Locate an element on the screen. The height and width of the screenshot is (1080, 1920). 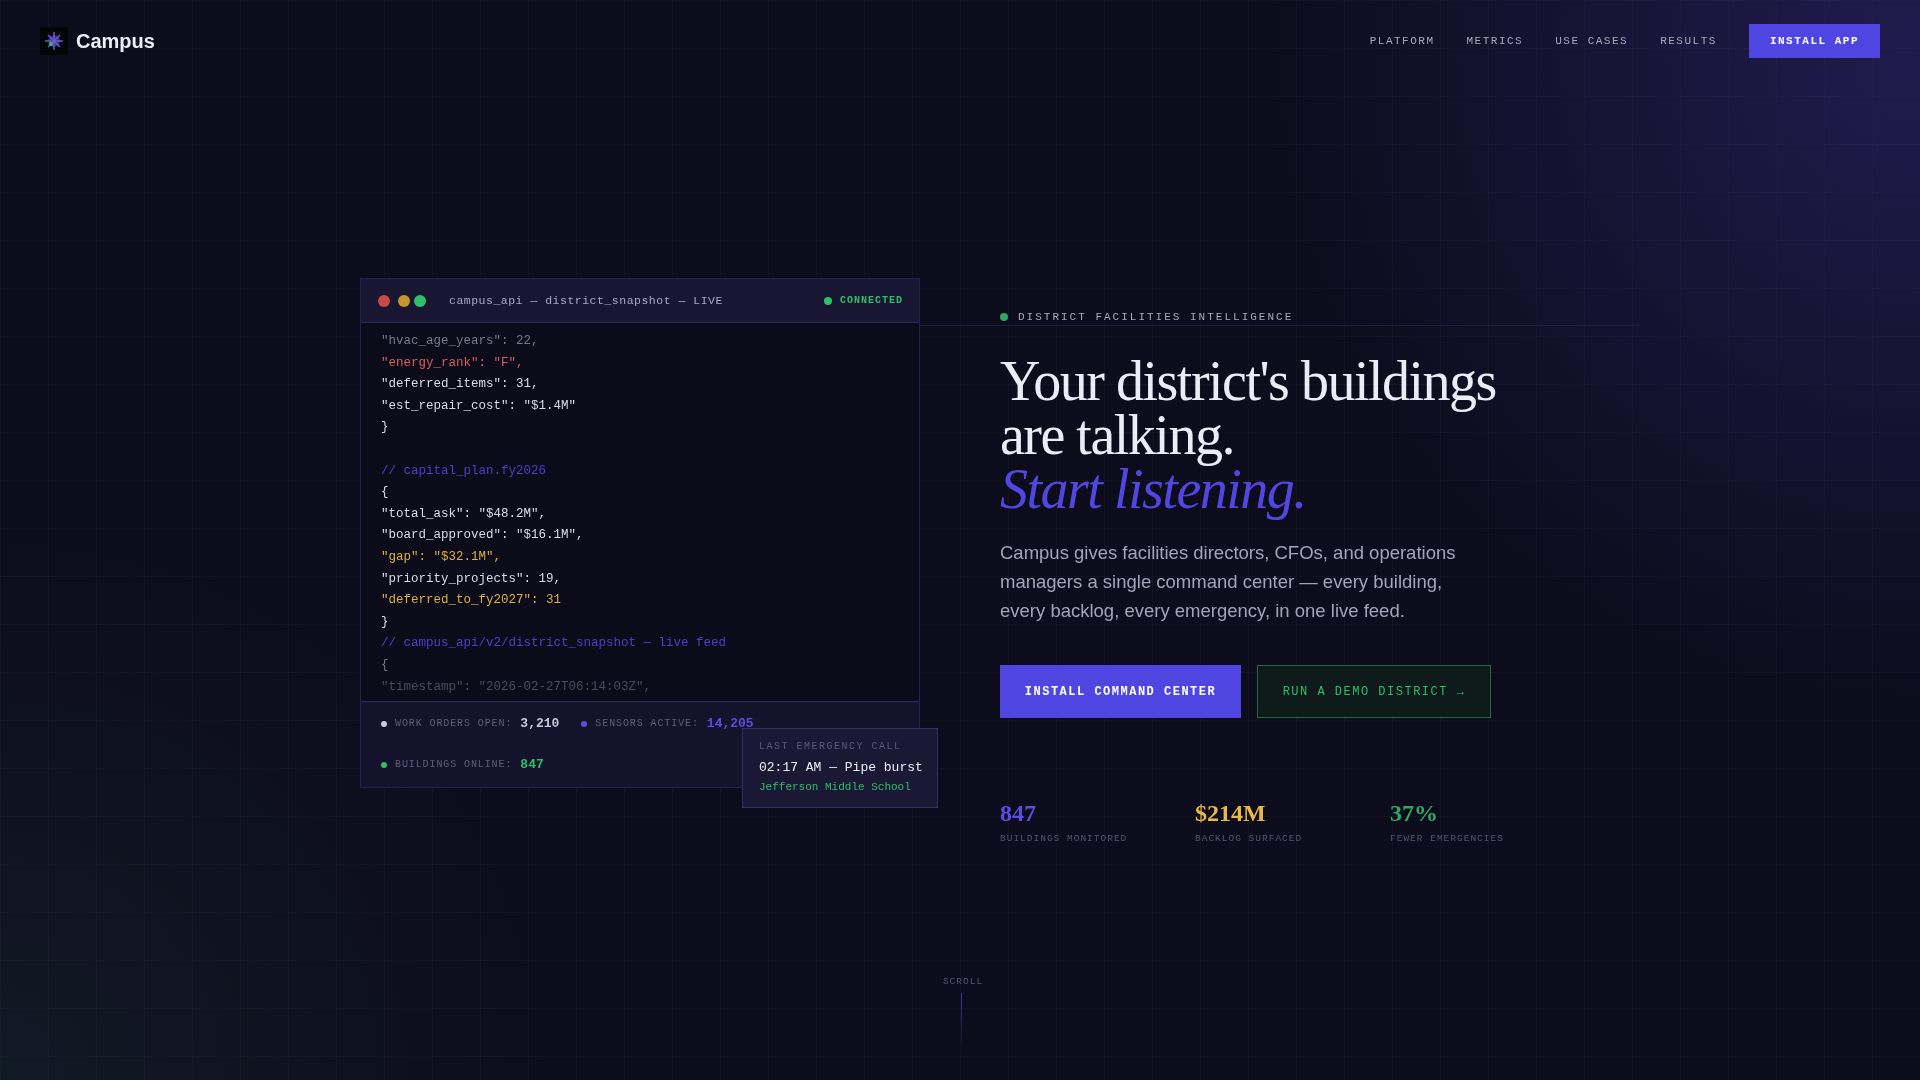
metric-value: 847 is located at coordinates (1018, 813).